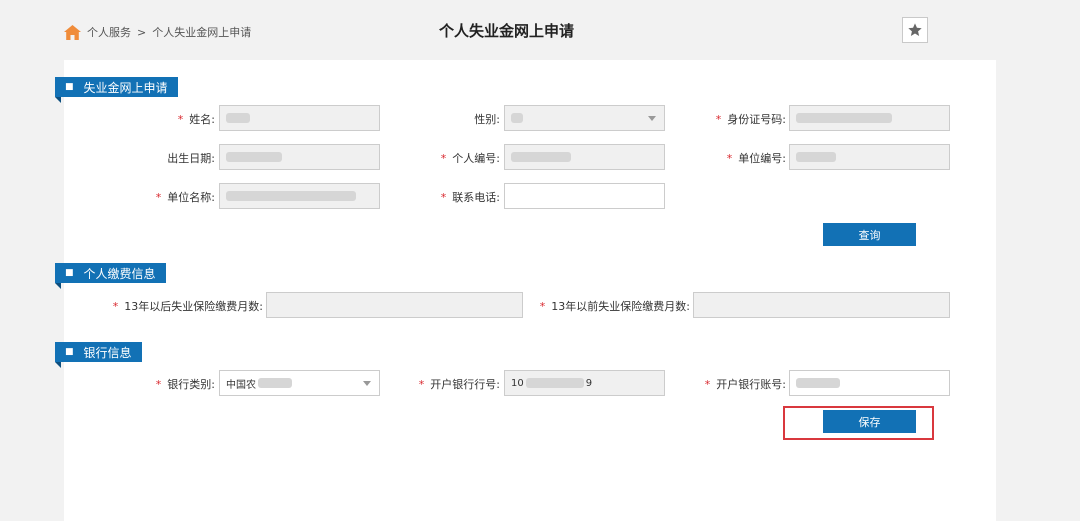 This screenshot has width=1080, height=521. Describe the element at coordinates (119, 273) in the screenshot. I see `section-payment-title: 个人缴费信息` at that location.